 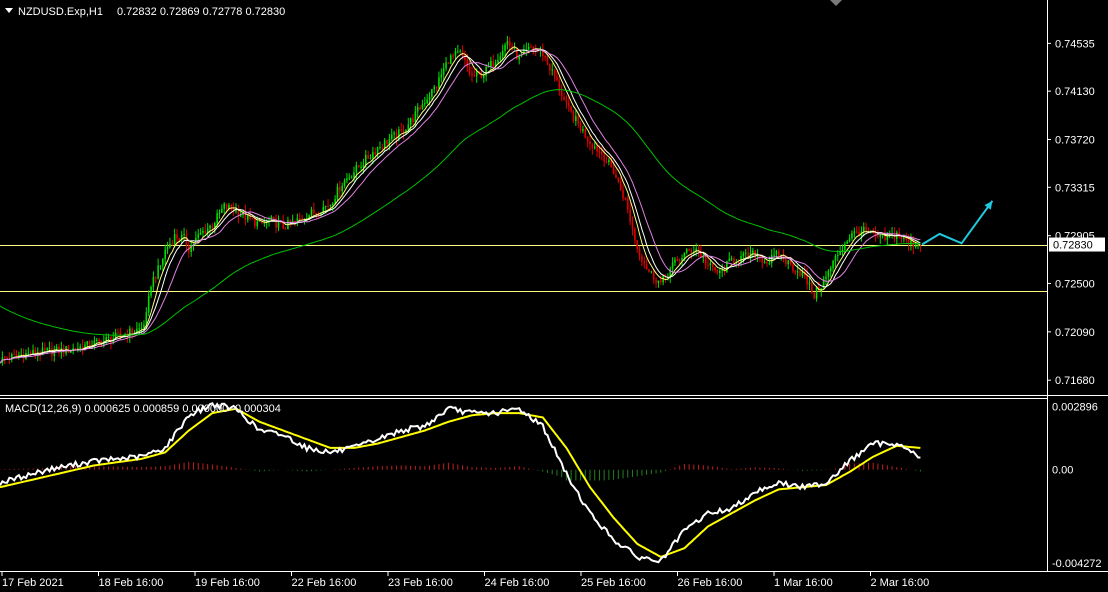 I want to click on time-tick-label: 25 Feb 16:00, so click(x=613, y=583).